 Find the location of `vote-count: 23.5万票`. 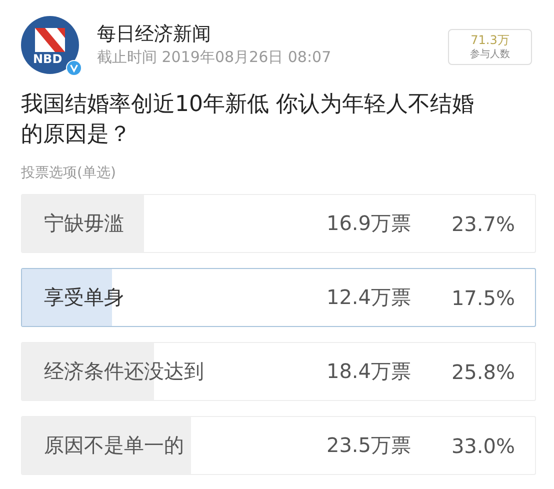

vote-count: 23.5万票 is located at coordinates (368, 445).